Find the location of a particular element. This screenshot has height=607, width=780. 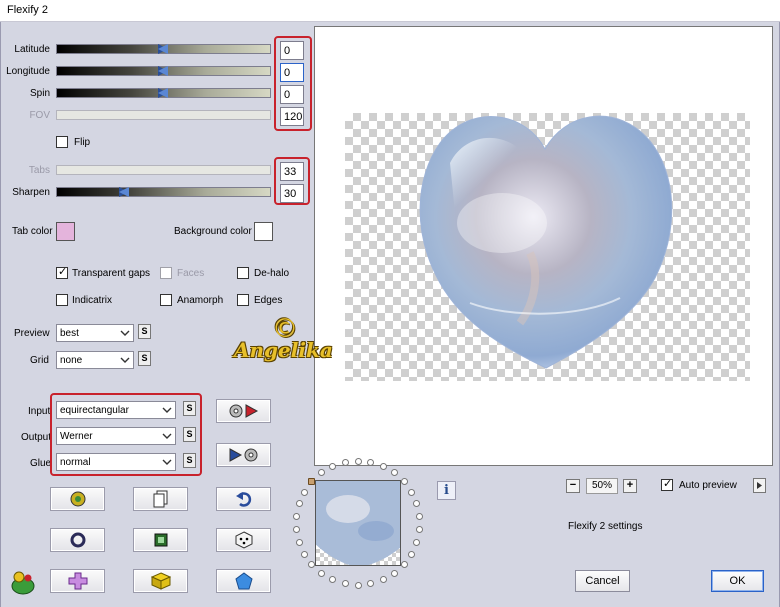

cross-button is located at coordinates (77, 581).